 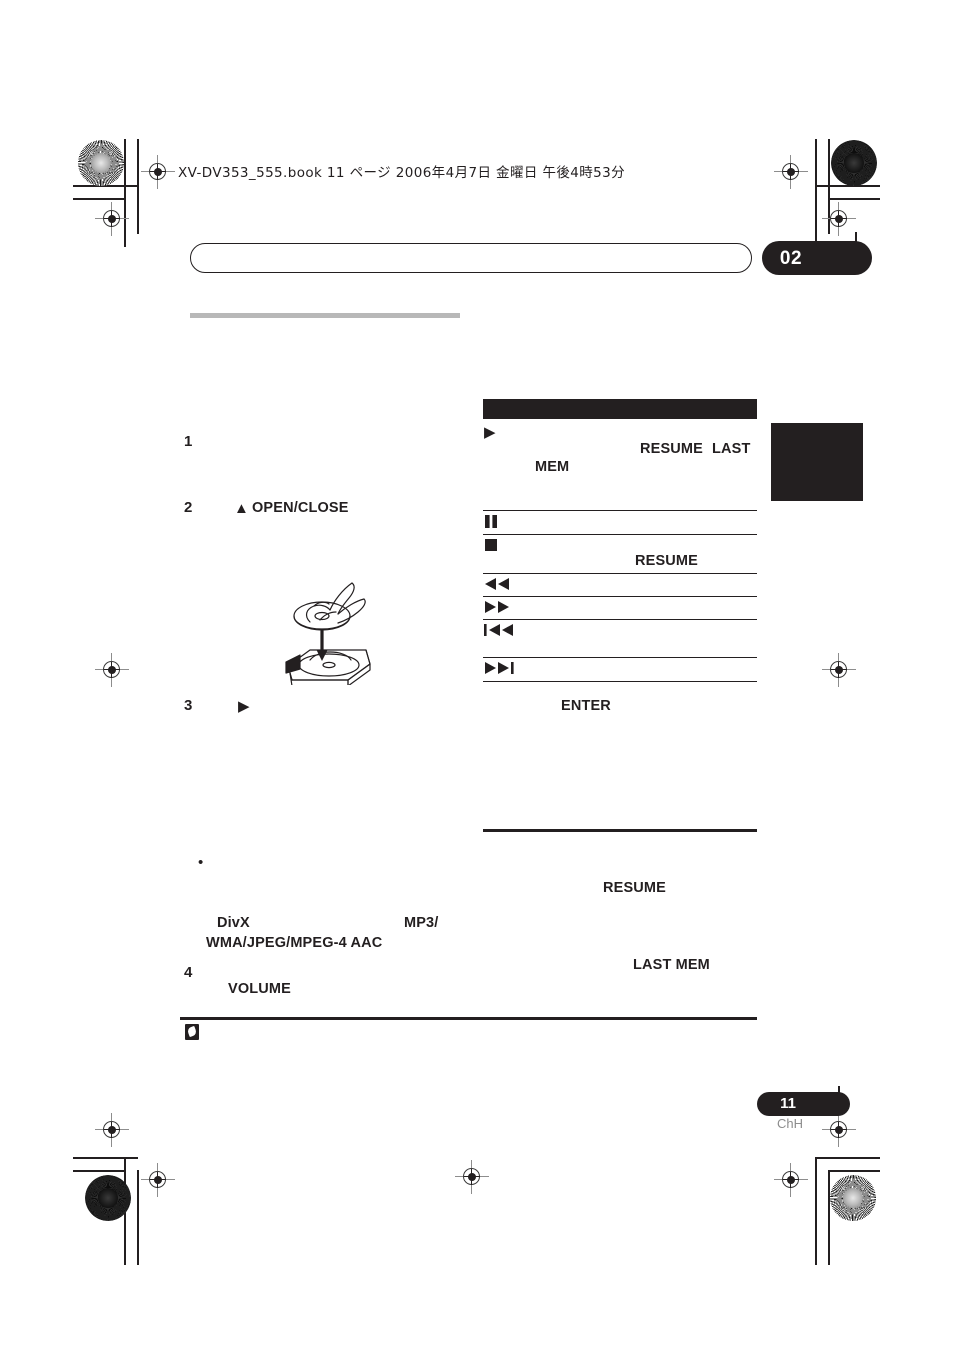 What do you see at coordinates (112, 219) in the screenshot?
I see `registration-mark-upper-left` at bounding box center [112, 219].